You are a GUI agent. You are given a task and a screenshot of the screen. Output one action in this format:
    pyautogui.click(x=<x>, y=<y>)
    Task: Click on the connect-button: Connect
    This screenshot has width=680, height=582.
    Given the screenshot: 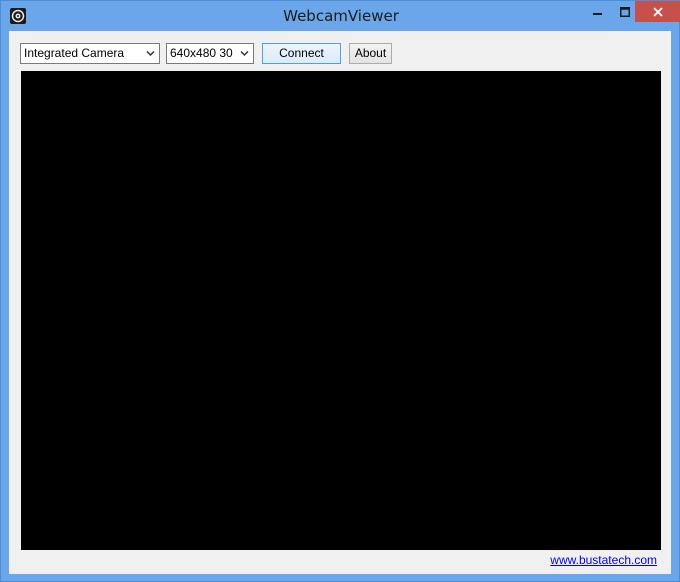 What is the action you would take?
    pyautogui.click(x=301, y=53)
    